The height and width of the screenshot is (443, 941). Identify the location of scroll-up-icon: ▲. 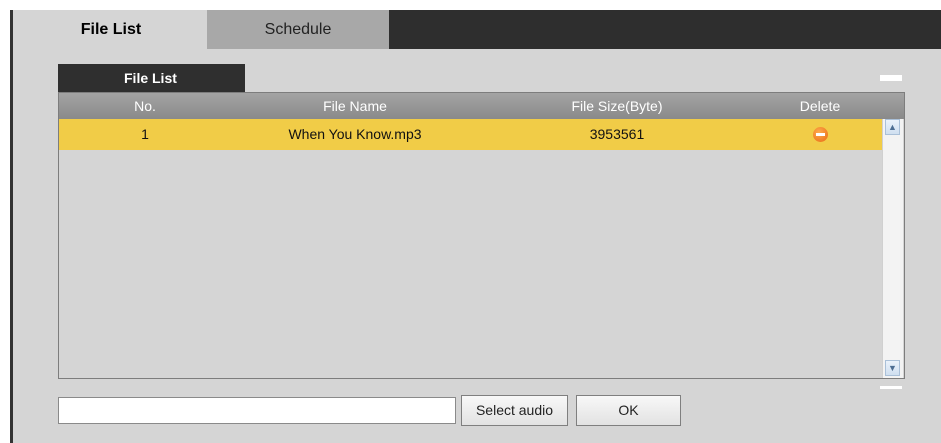
(892, 127).